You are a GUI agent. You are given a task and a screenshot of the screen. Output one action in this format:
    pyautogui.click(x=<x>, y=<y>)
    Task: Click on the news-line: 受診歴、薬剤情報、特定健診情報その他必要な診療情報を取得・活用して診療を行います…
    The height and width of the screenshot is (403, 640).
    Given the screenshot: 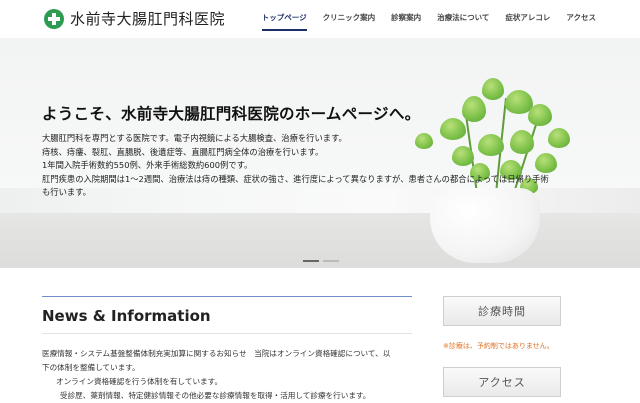 What is the action you would take?
    pyautogui.click(x=215, y=395)
    